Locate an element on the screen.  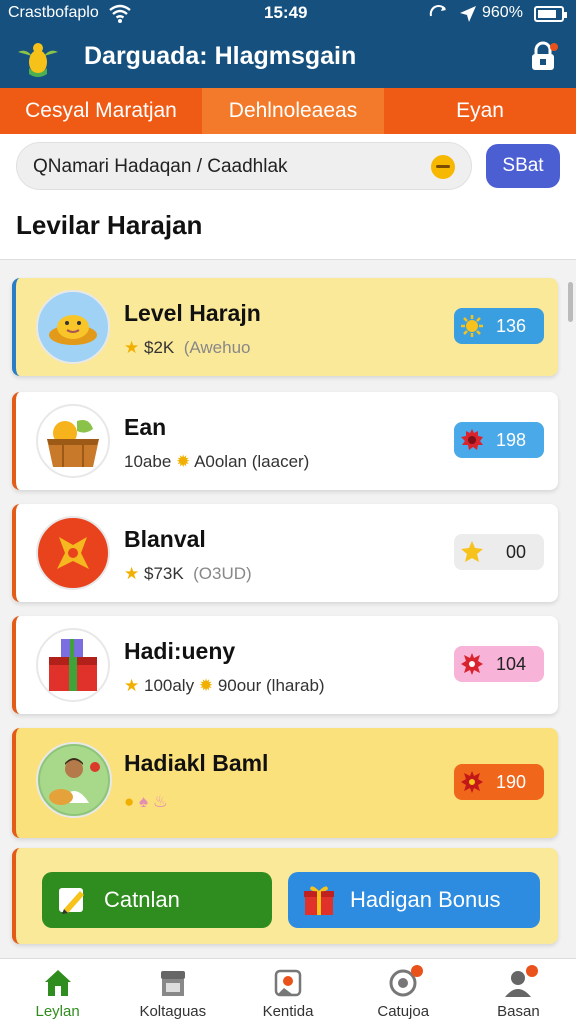
bonus-label: Hadigan Bonus is located at coordinates (425, 899).